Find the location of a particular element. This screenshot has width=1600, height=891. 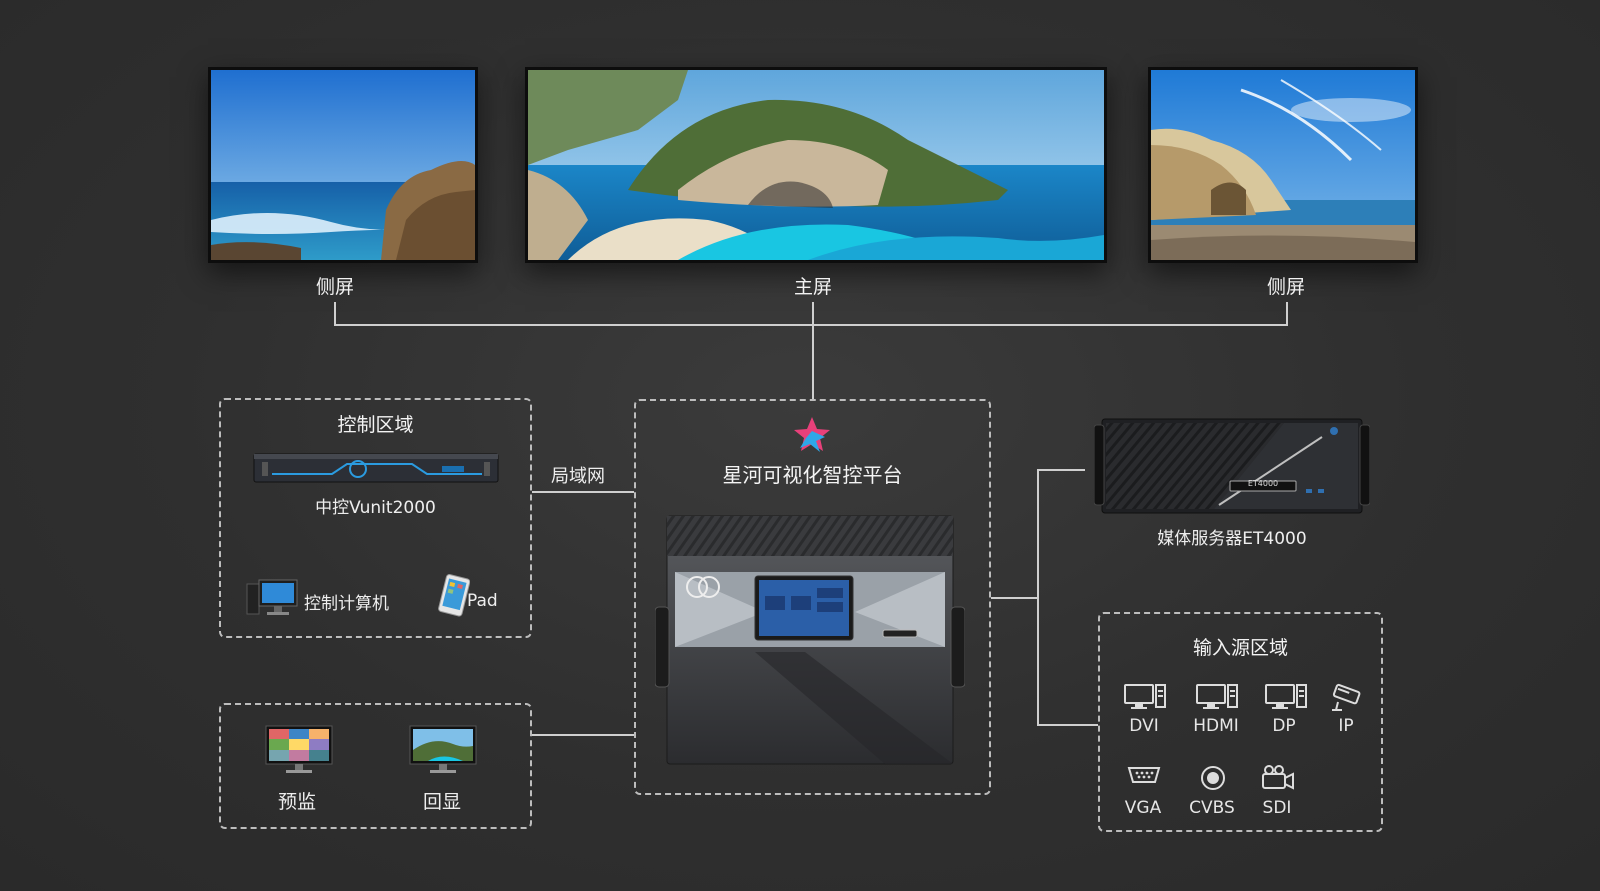

main-screen is located at coordinates (816, 165).